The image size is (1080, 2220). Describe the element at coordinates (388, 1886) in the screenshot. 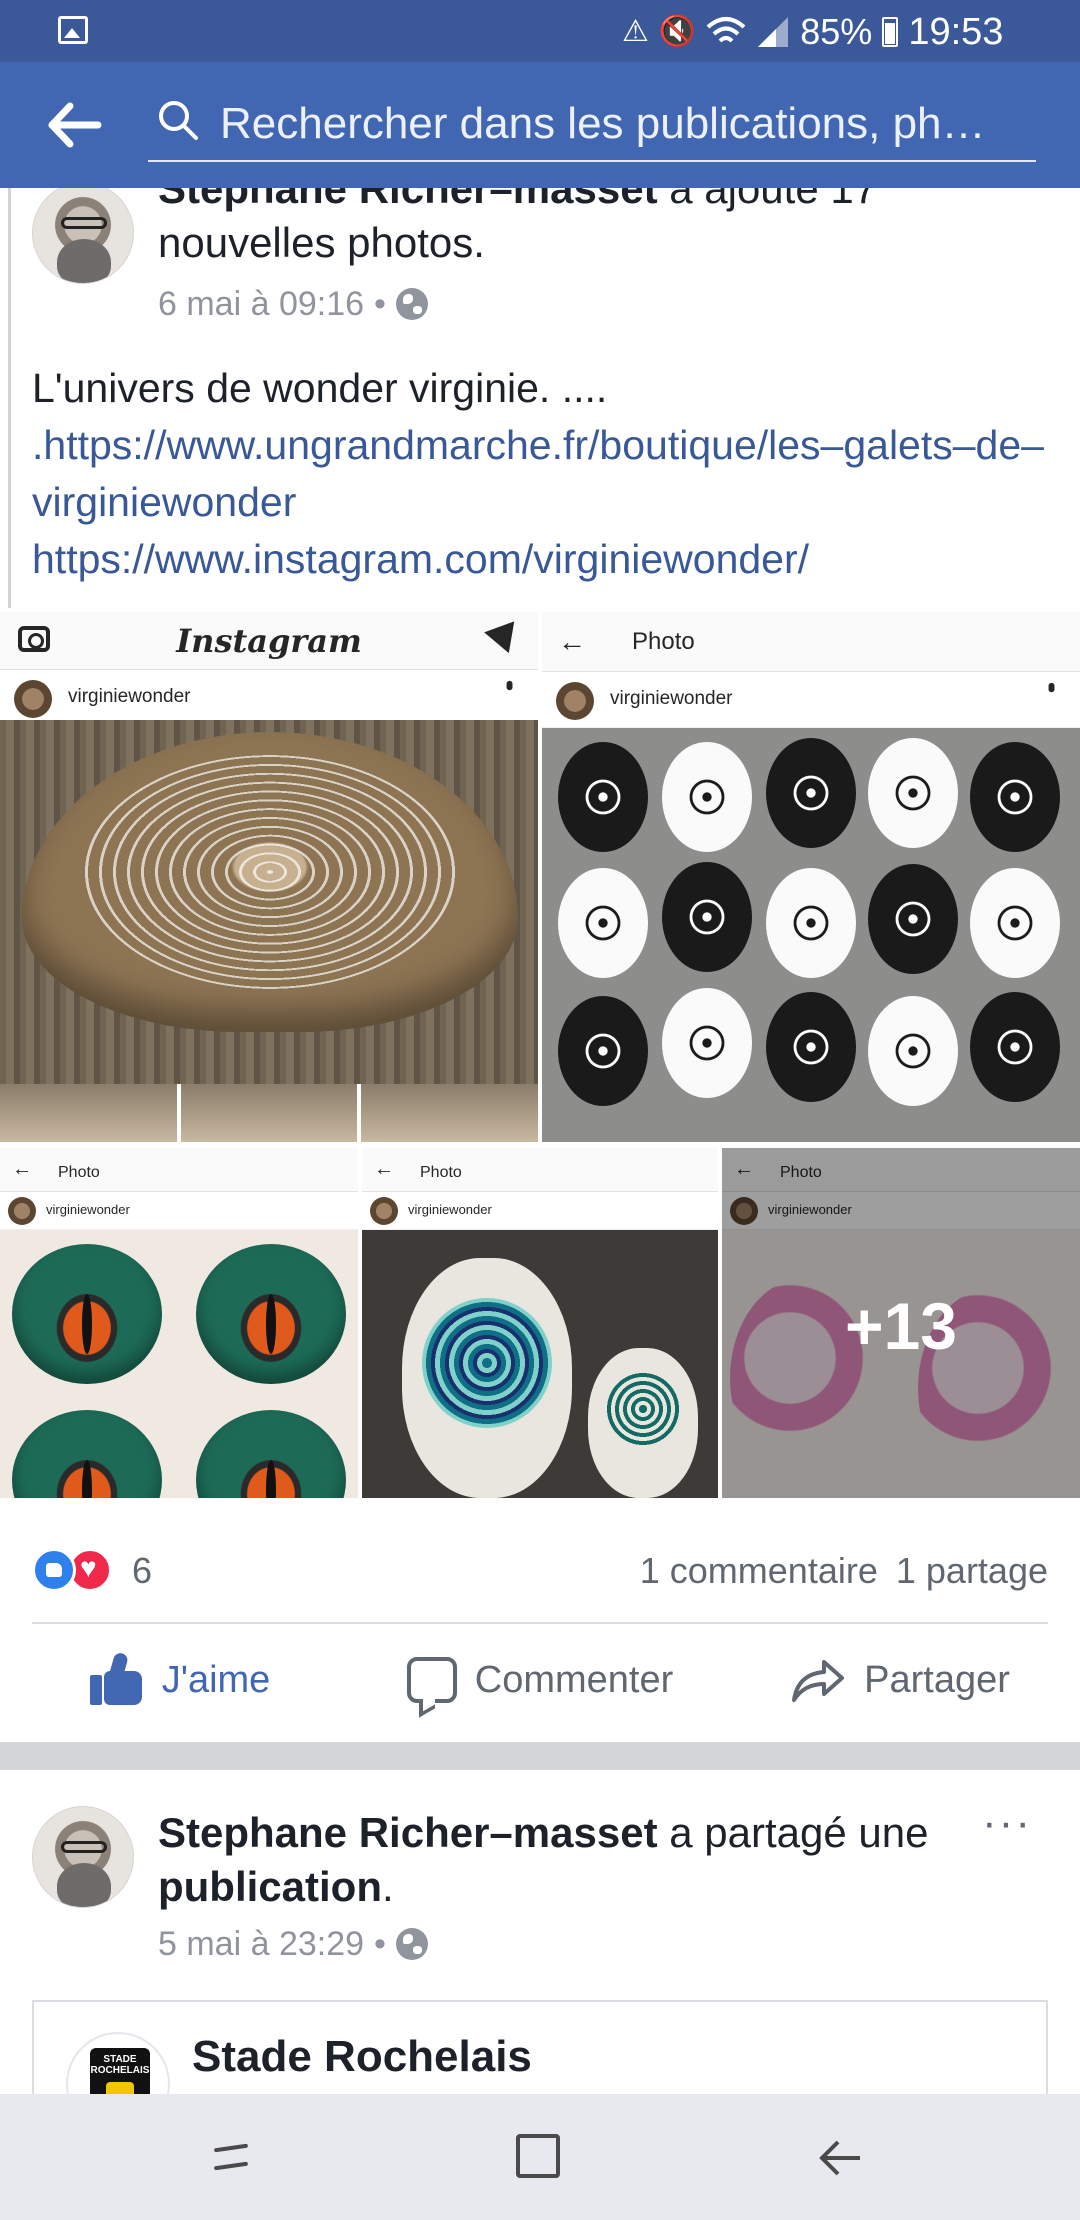

I see `title-period: .` at that location.